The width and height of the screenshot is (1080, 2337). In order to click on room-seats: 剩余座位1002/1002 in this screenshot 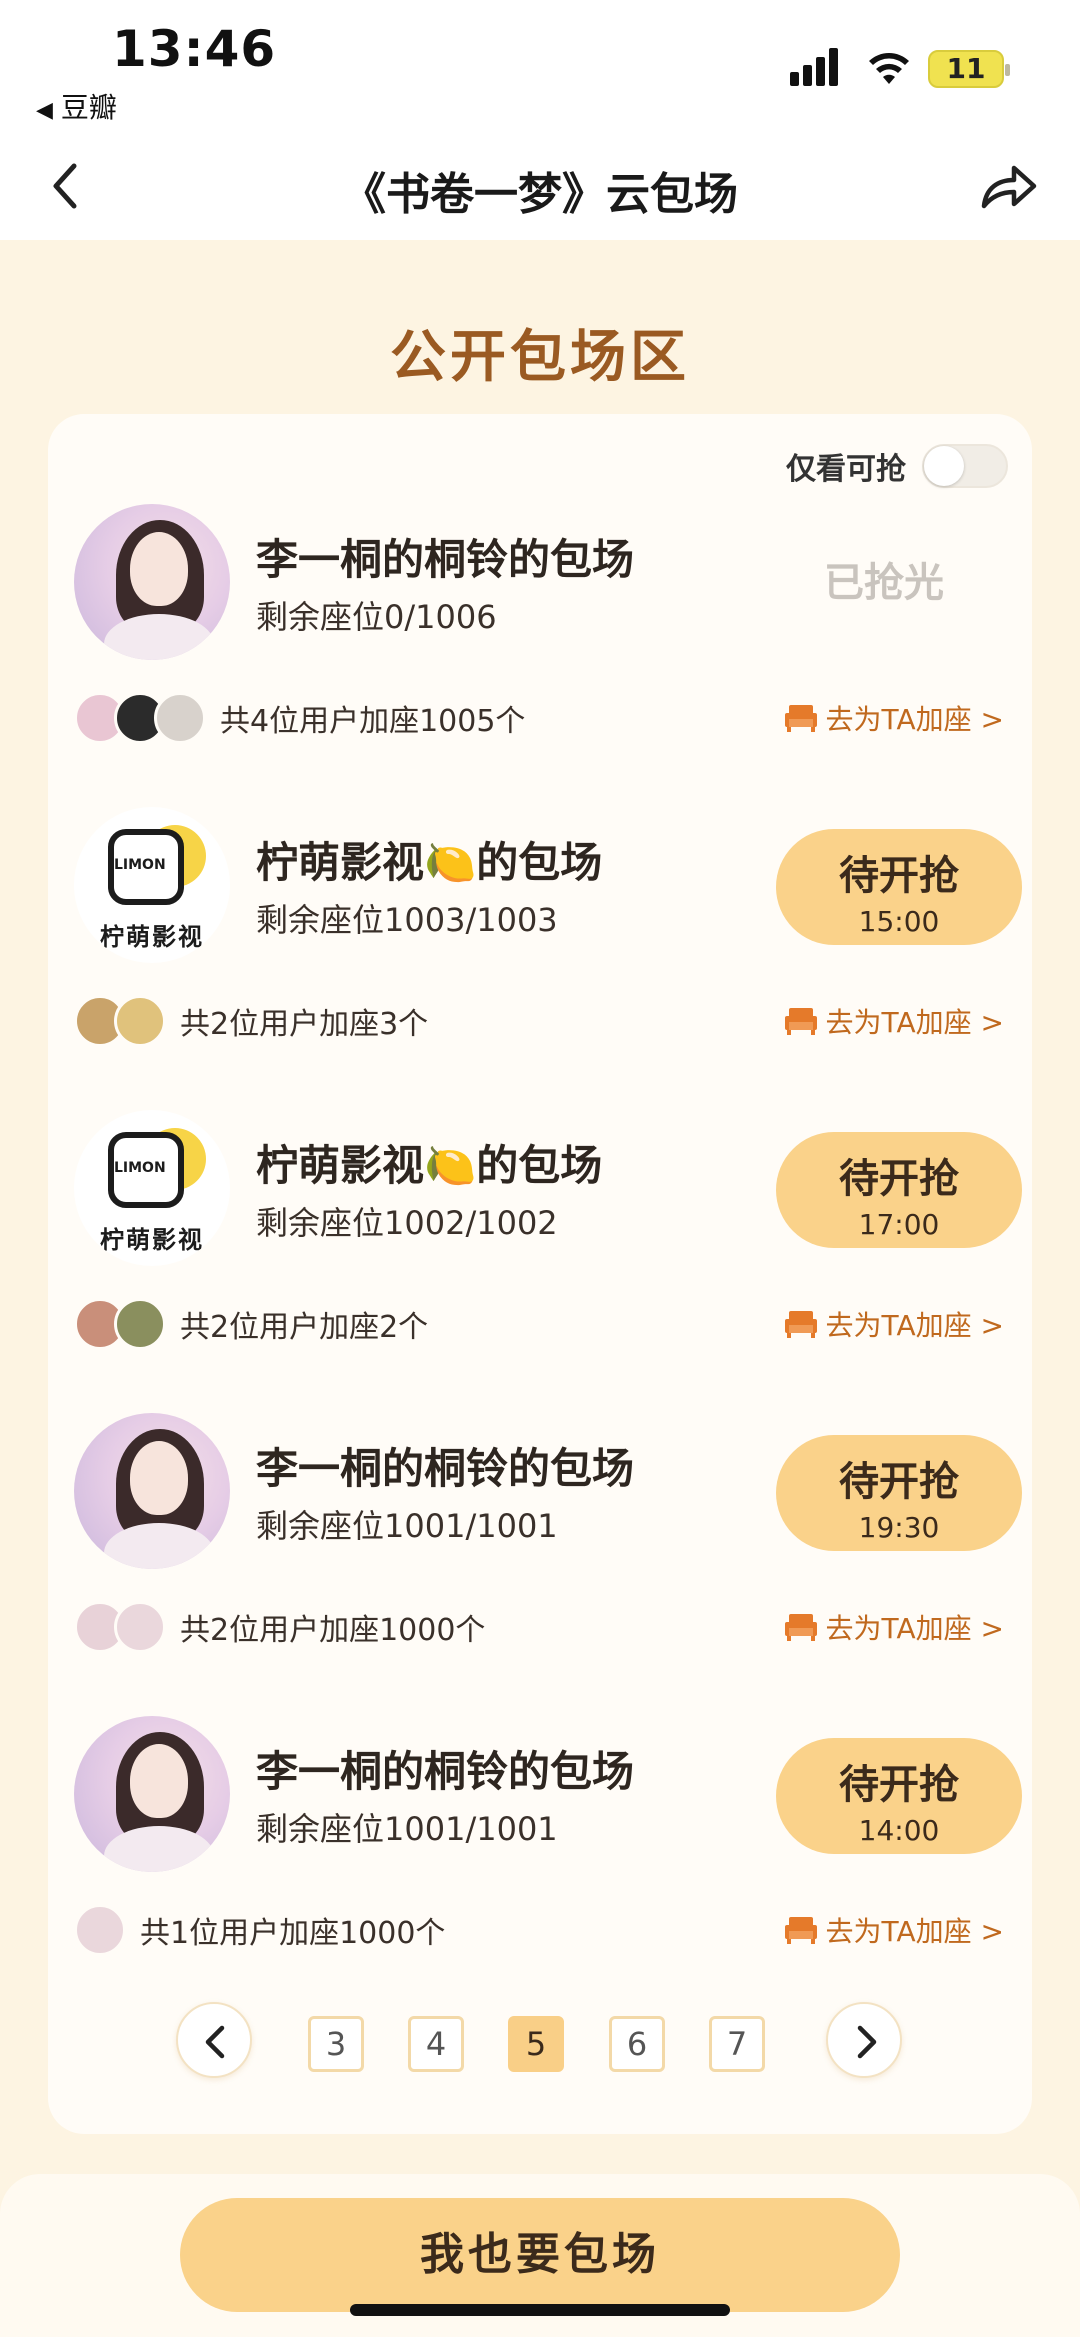, I will do `click(407, 1223)`.